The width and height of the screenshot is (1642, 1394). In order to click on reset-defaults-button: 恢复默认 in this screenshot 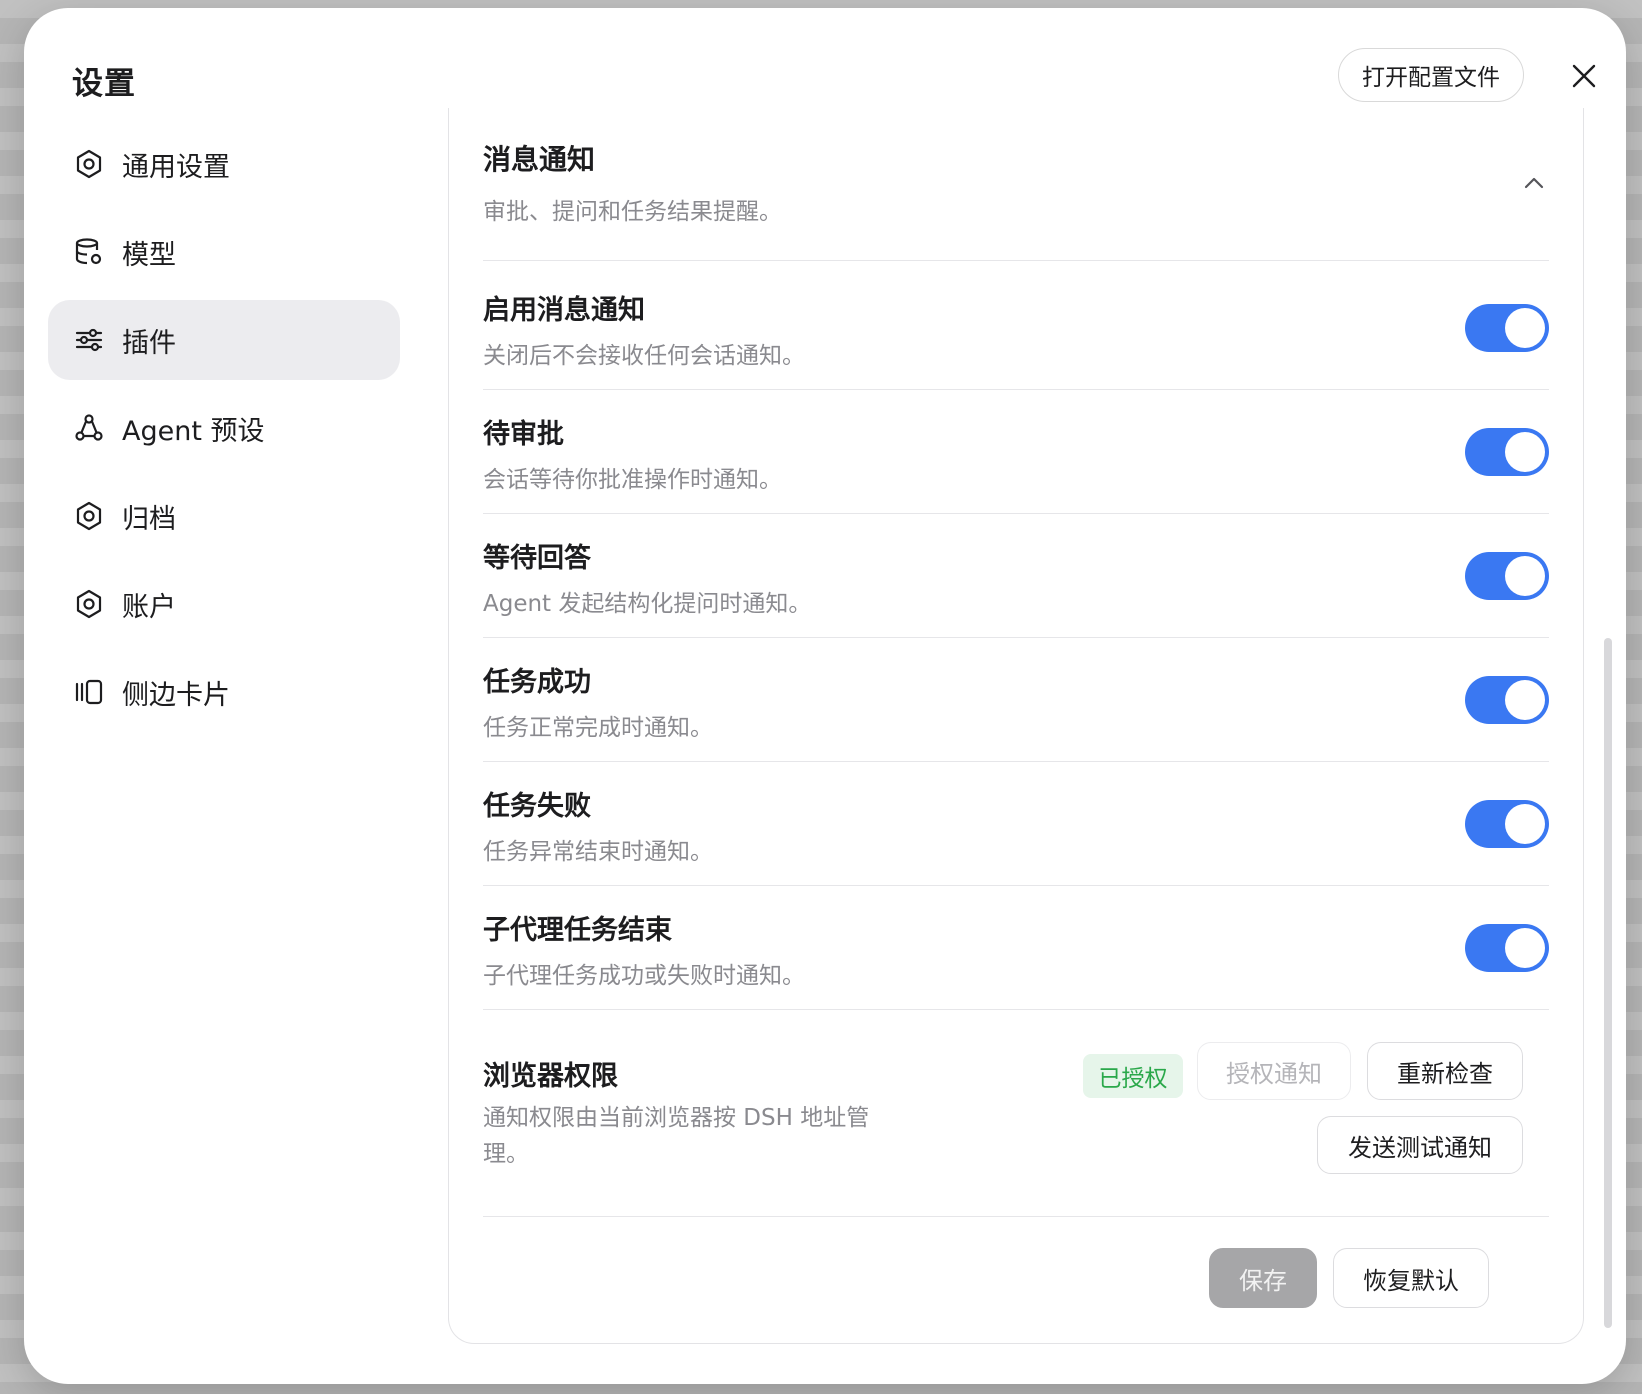, I will do `click(1411, 1278)`.